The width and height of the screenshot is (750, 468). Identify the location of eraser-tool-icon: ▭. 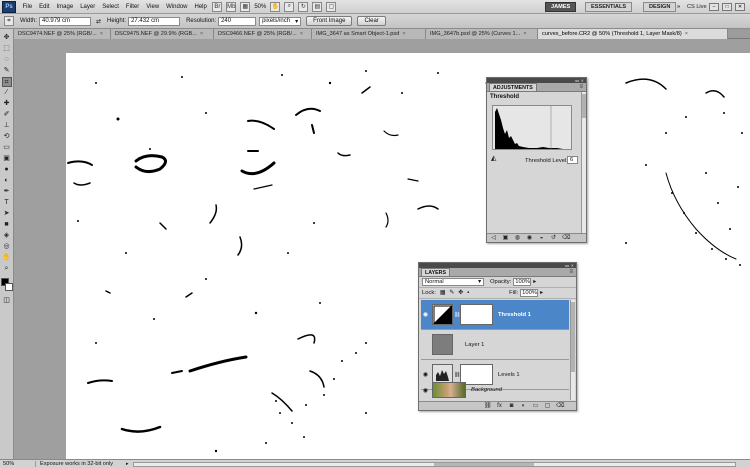
(7, 148).